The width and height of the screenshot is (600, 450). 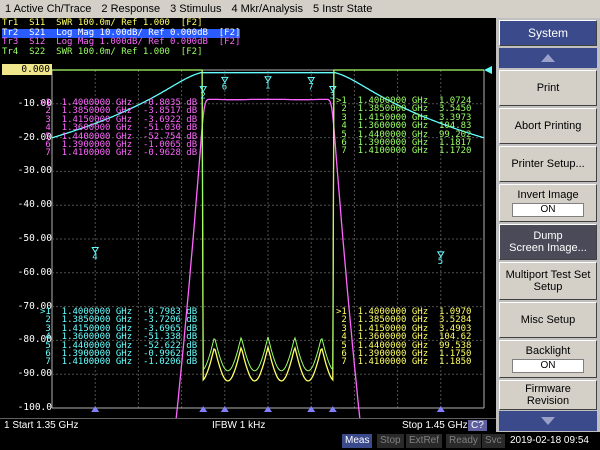 I want to click on start-frequency: 1 Start 1.35 GHz, so click(x=41, y=425).